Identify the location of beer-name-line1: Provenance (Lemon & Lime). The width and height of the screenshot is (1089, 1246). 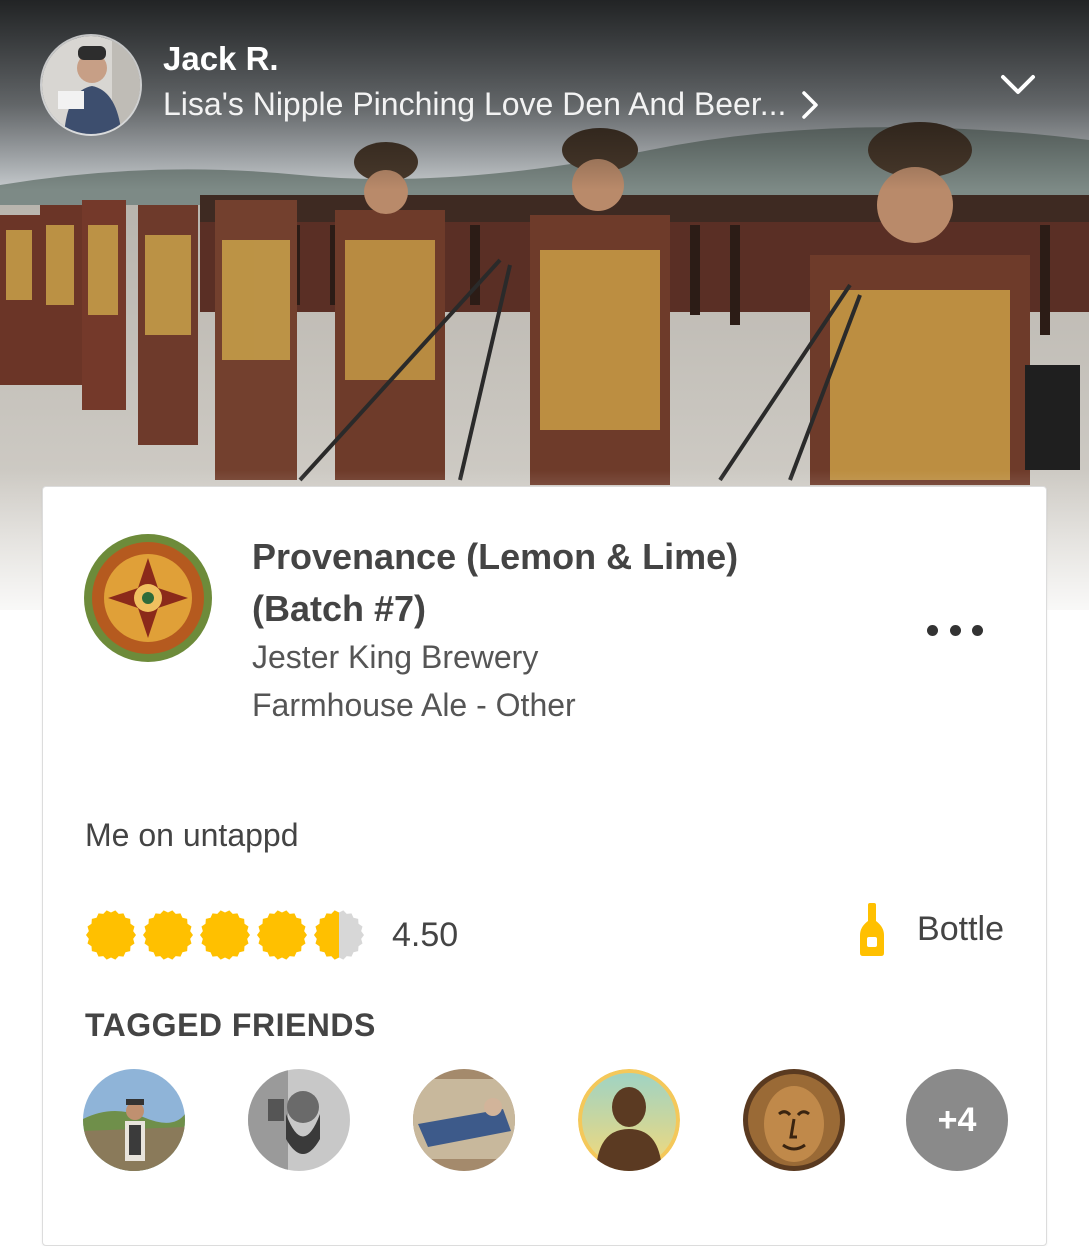
(495, 556).